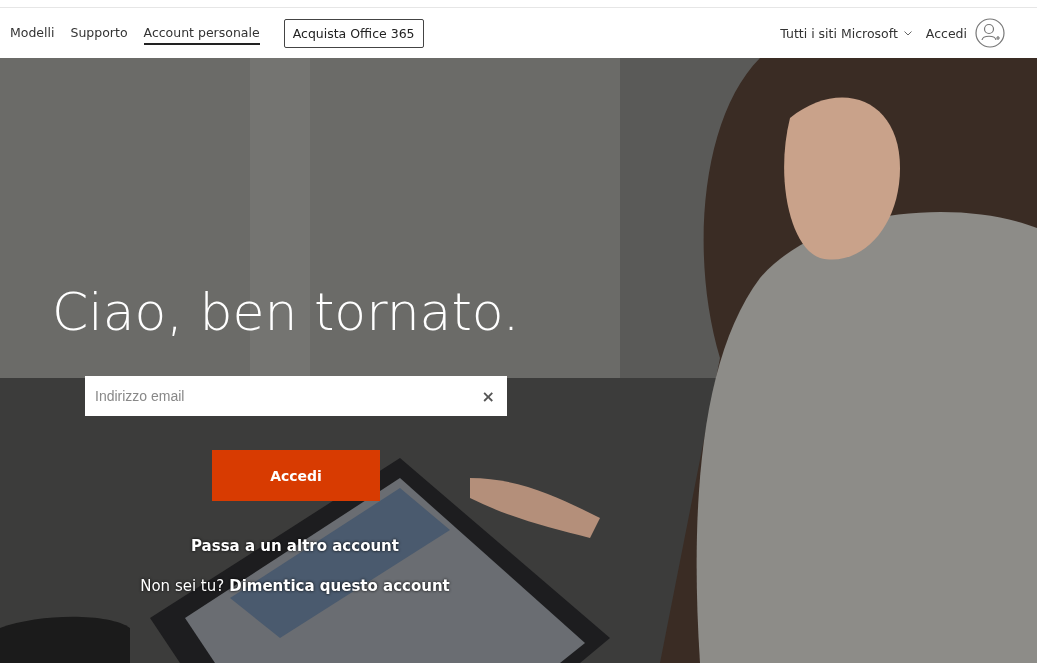 Image resolution: width=1037 pixels, height=663 pixels. I want to click on sign-in-link: Accedi, so click(946, 33).